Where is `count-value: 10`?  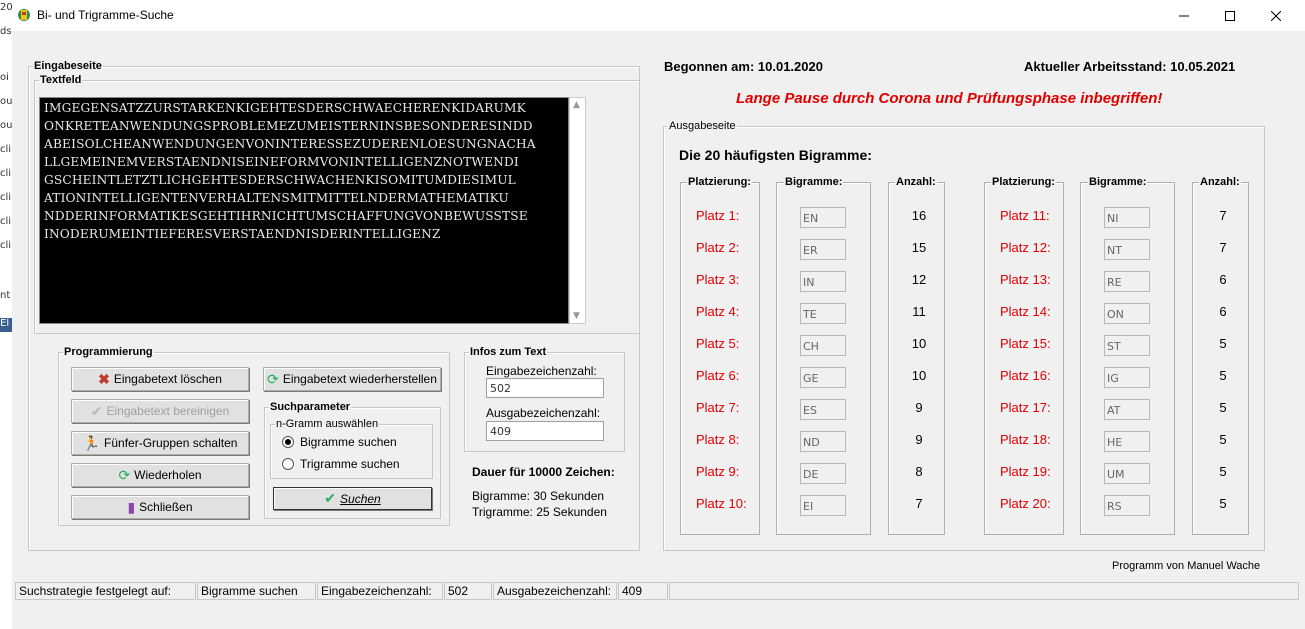
count-value: 10 is located at coordinates (919, 343).